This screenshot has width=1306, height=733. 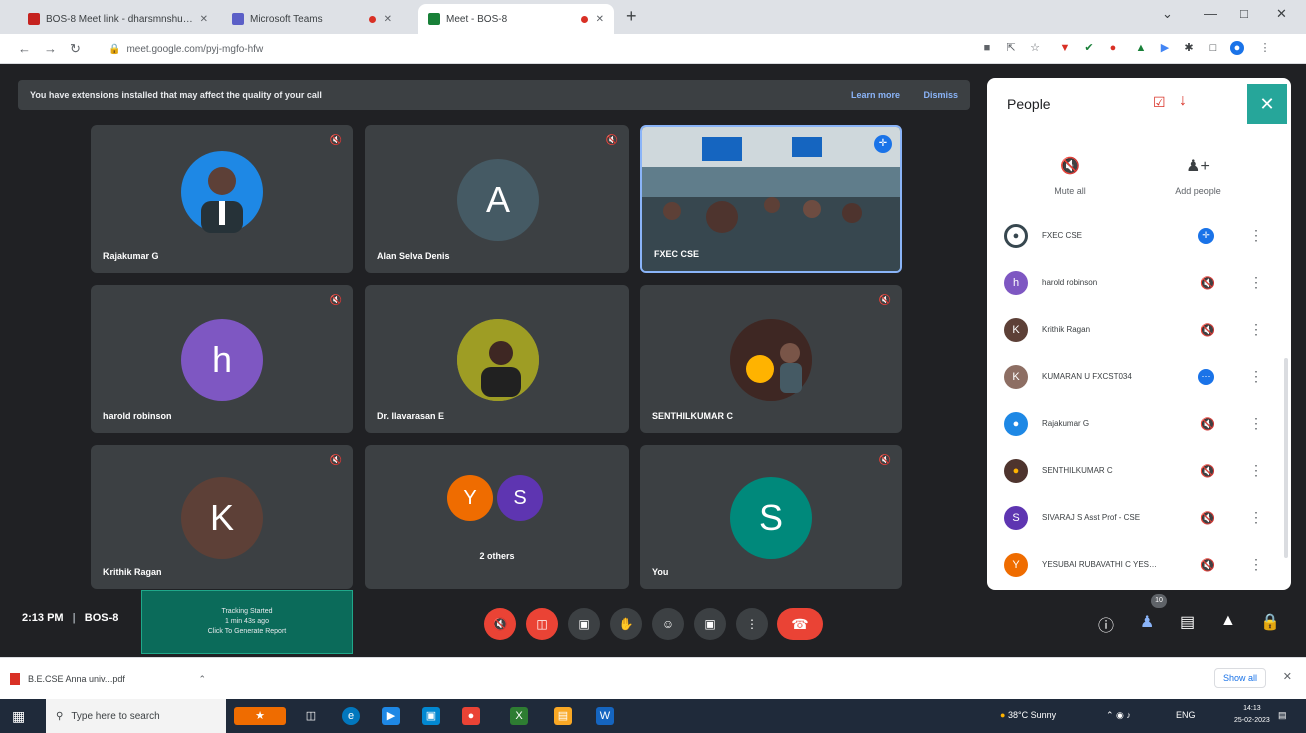 I want to click on back-icon: ←, so click(x=24, y=48).